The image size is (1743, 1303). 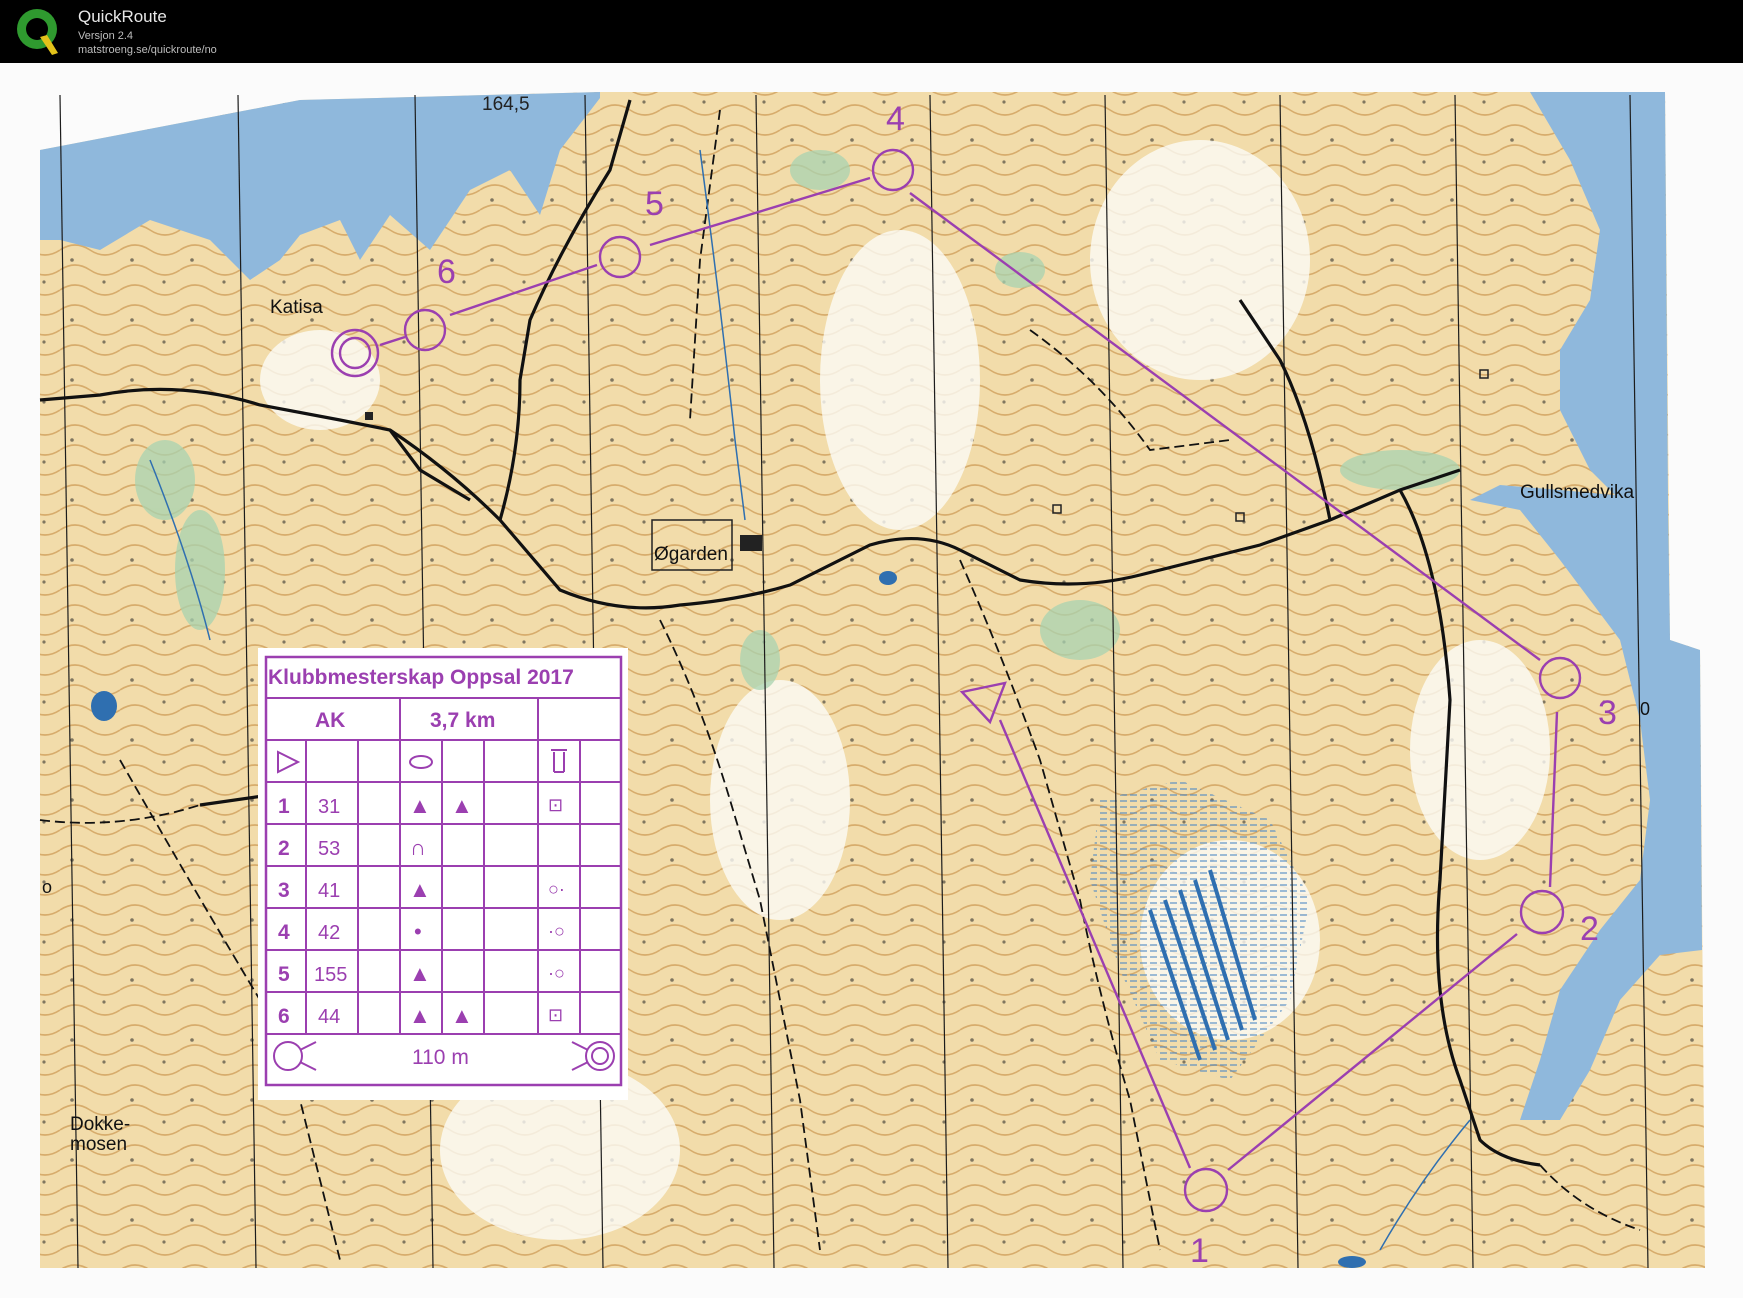 What do you see at coordinates (284, 890) in the screenshot?
I see `row-3-number: 3` at bounding box center [284, 890].